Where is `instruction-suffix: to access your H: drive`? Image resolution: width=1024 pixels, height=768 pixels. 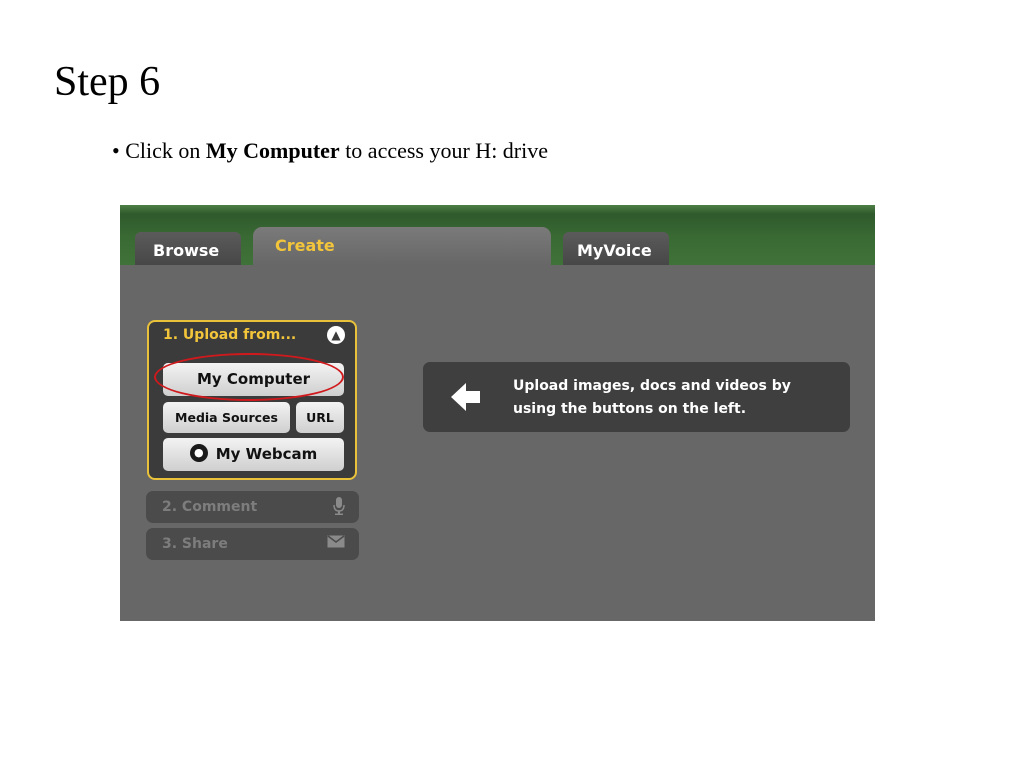 instruction-suffix: to access your H: drive is located at coordinates (444, 150).